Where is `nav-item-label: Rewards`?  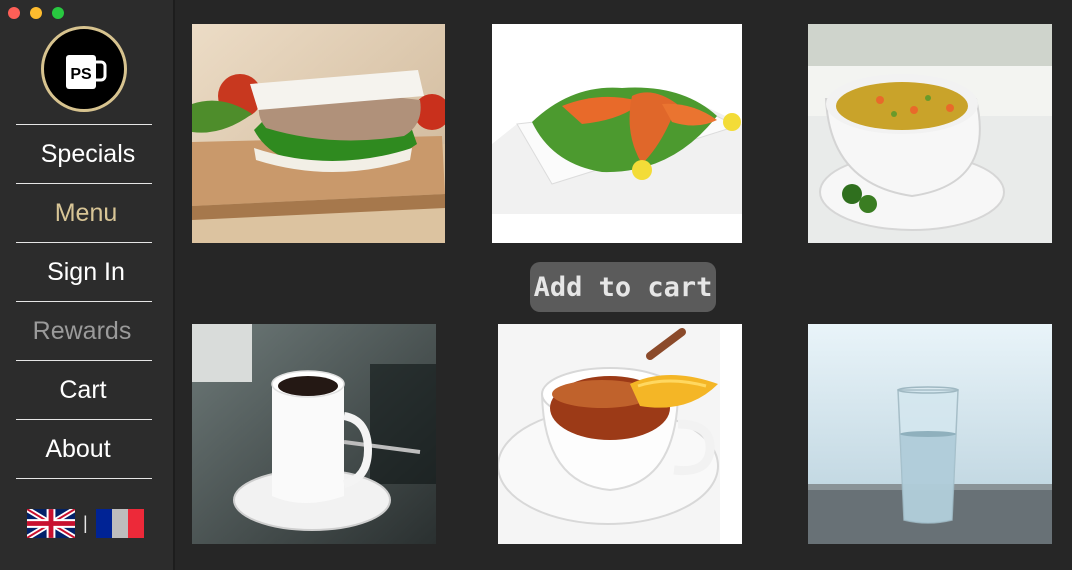
nav-item-label: Rewards is located at coordinates (82, 330).